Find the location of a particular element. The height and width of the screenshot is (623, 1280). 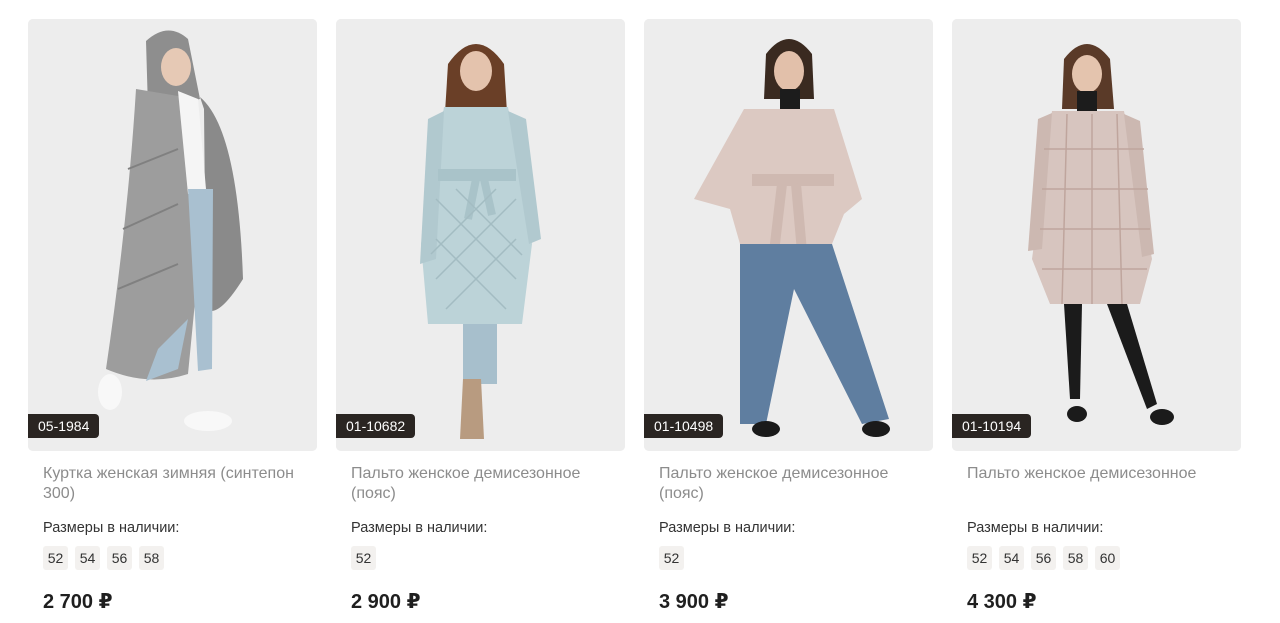

sku-badge: 01-10682 is located at coordinates (376, 426).